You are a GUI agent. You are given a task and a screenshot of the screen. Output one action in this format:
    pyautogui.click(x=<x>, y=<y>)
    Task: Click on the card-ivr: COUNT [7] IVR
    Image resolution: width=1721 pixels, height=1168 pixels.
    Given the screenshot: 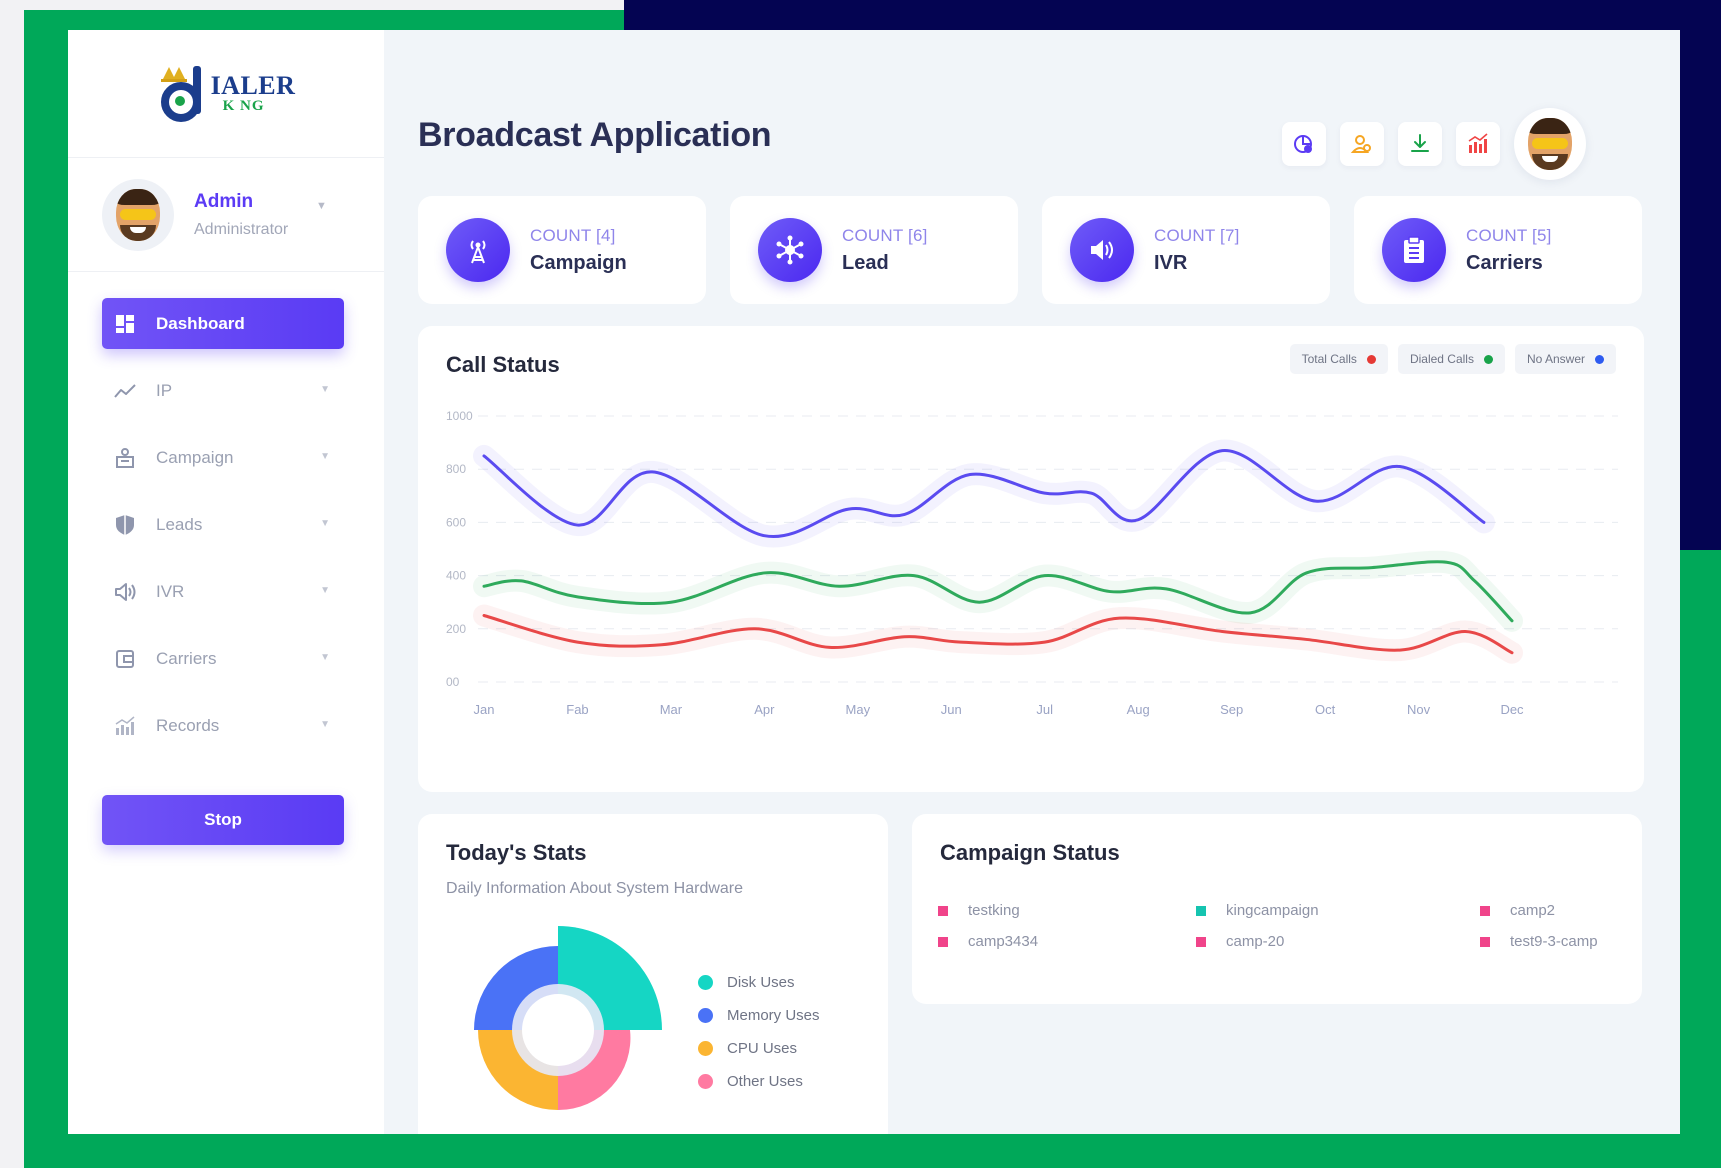 What is the action you would take?
    pyautogui.click(x=1186, y=250)
    